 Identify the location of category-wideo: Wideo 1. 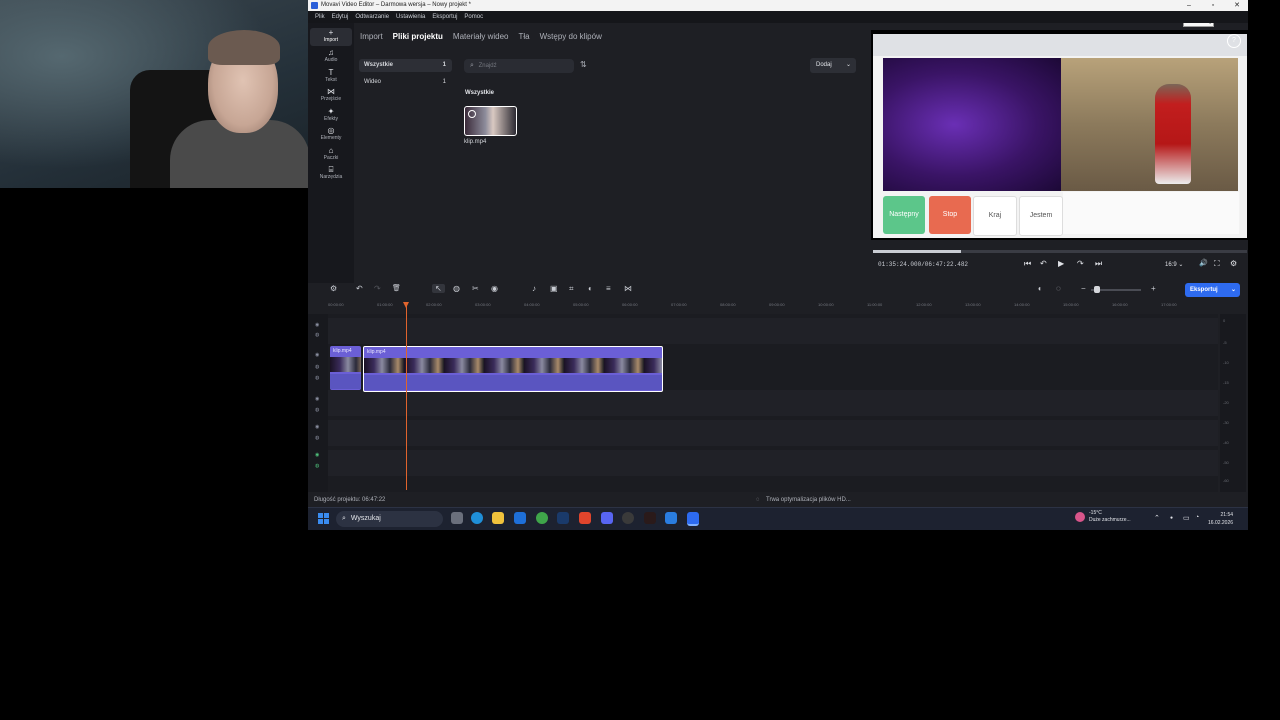
(405, 82).